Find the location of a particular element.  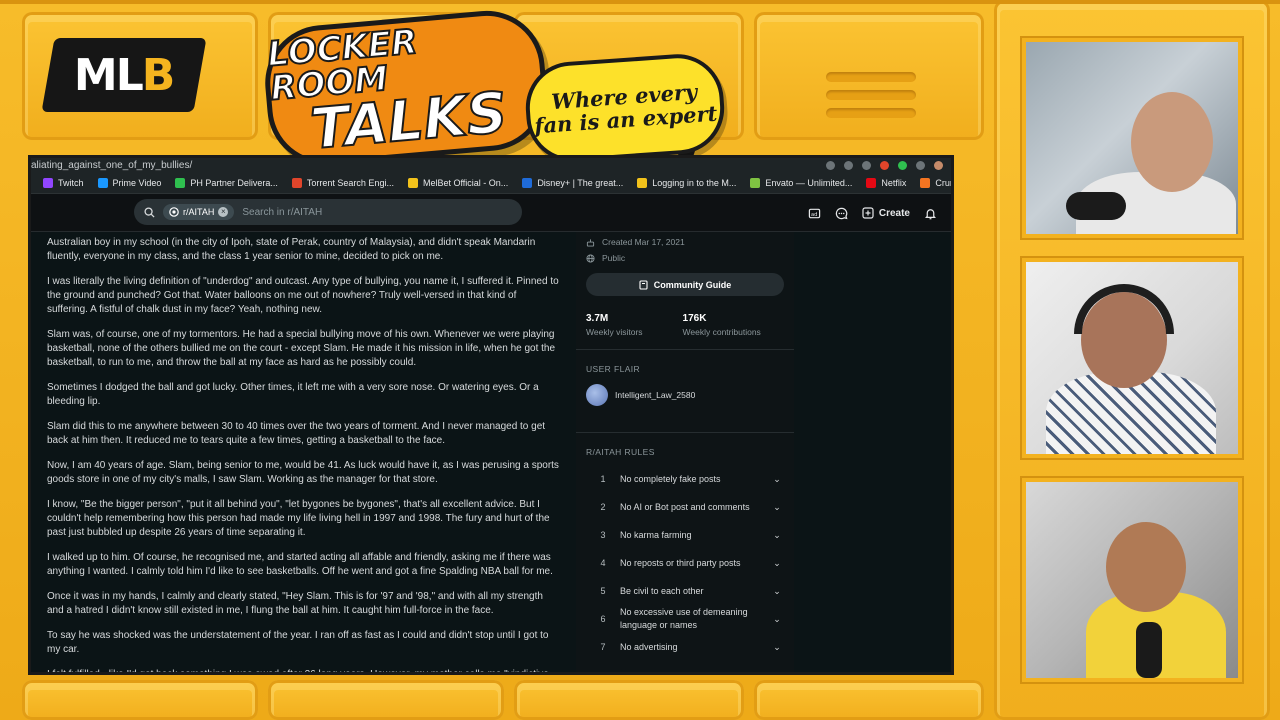

user-flair: Intelligent_Law_2580 is located at coordinates (685, 390).